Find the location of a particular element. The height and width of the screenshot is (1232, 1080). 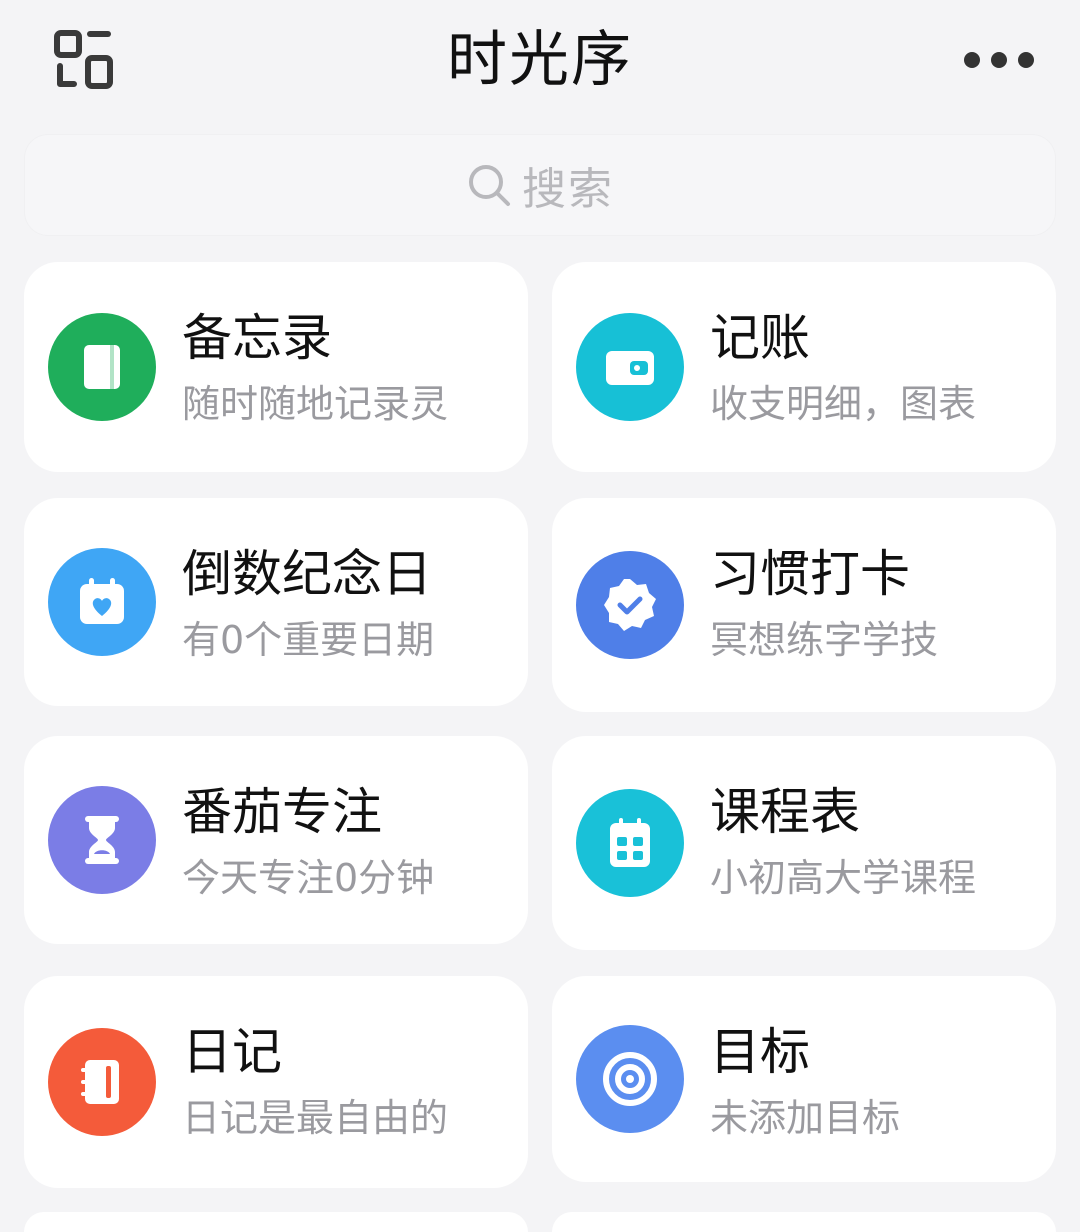

target-icon is located at coordinates (630, 1079).